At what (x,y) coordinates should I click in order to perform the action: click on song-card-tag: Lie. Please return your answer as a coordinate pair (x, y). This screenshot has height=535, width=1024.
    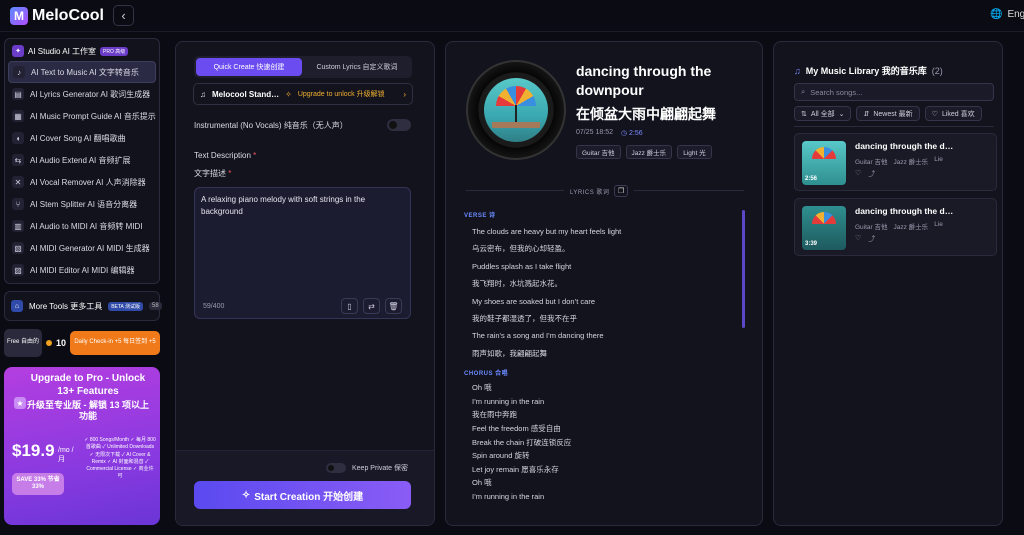
    Looking at the image, I should click on (938, 224).